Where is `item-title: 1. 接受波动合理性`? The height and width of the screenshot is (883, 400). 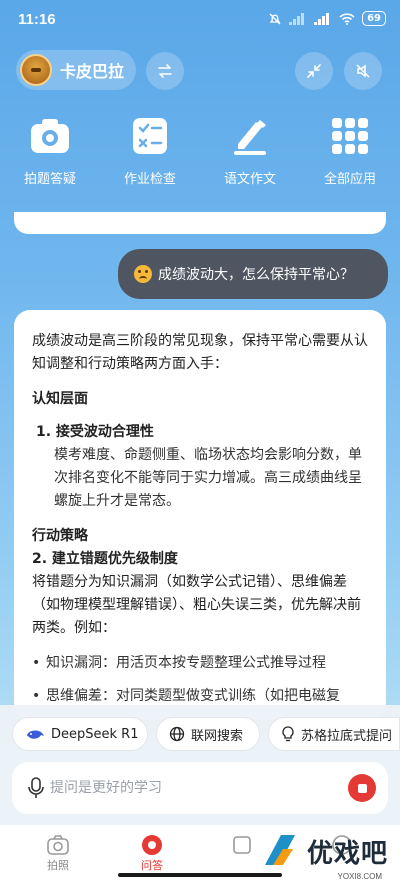
item-title: 1. 接受波动合理性 is located at coordinates (95, 432).